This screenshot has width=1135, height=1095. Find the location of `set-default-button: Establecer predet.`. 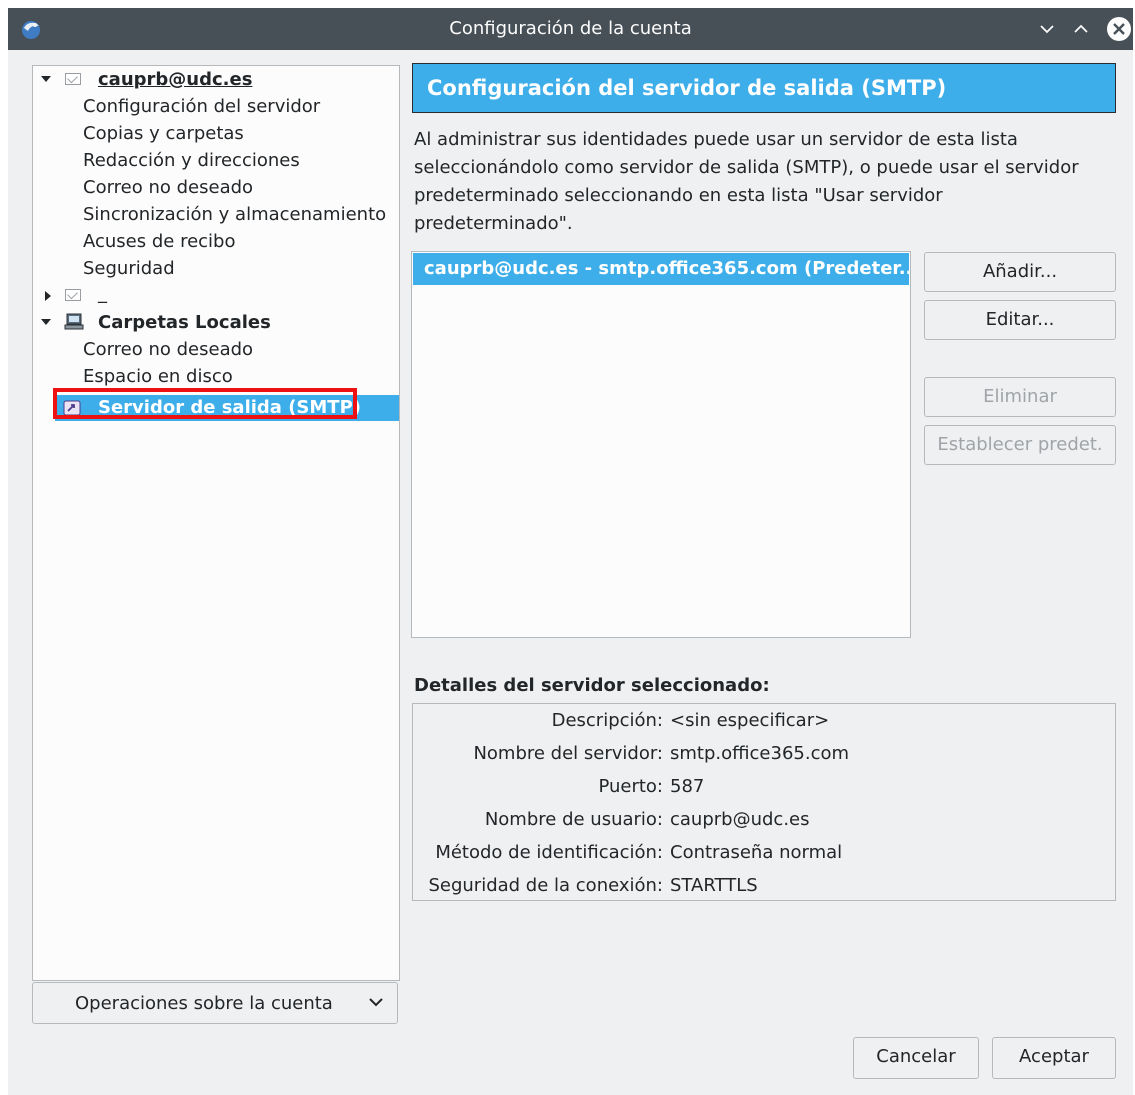

set-default-button: Establecer predet. is located at coordinates (1020, 445).